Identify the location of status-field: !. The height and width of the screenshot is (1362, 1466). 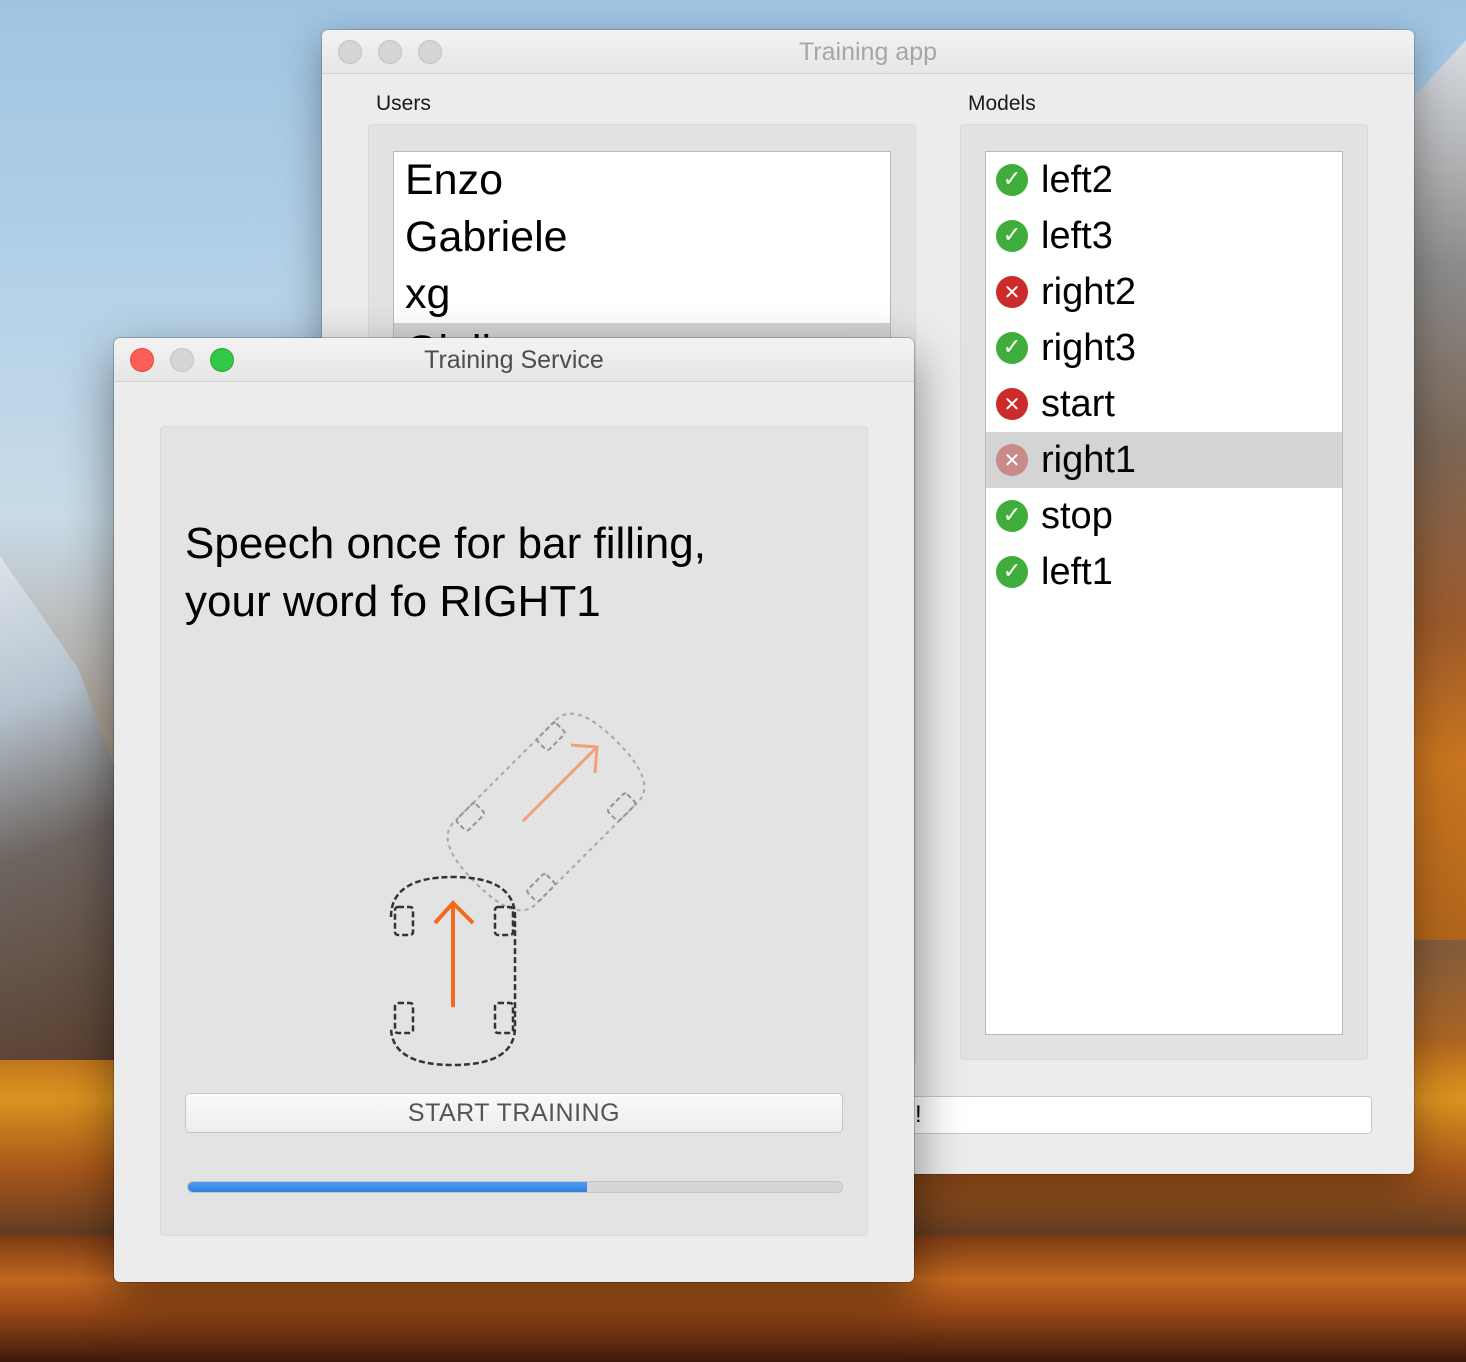
(1117, 1115).